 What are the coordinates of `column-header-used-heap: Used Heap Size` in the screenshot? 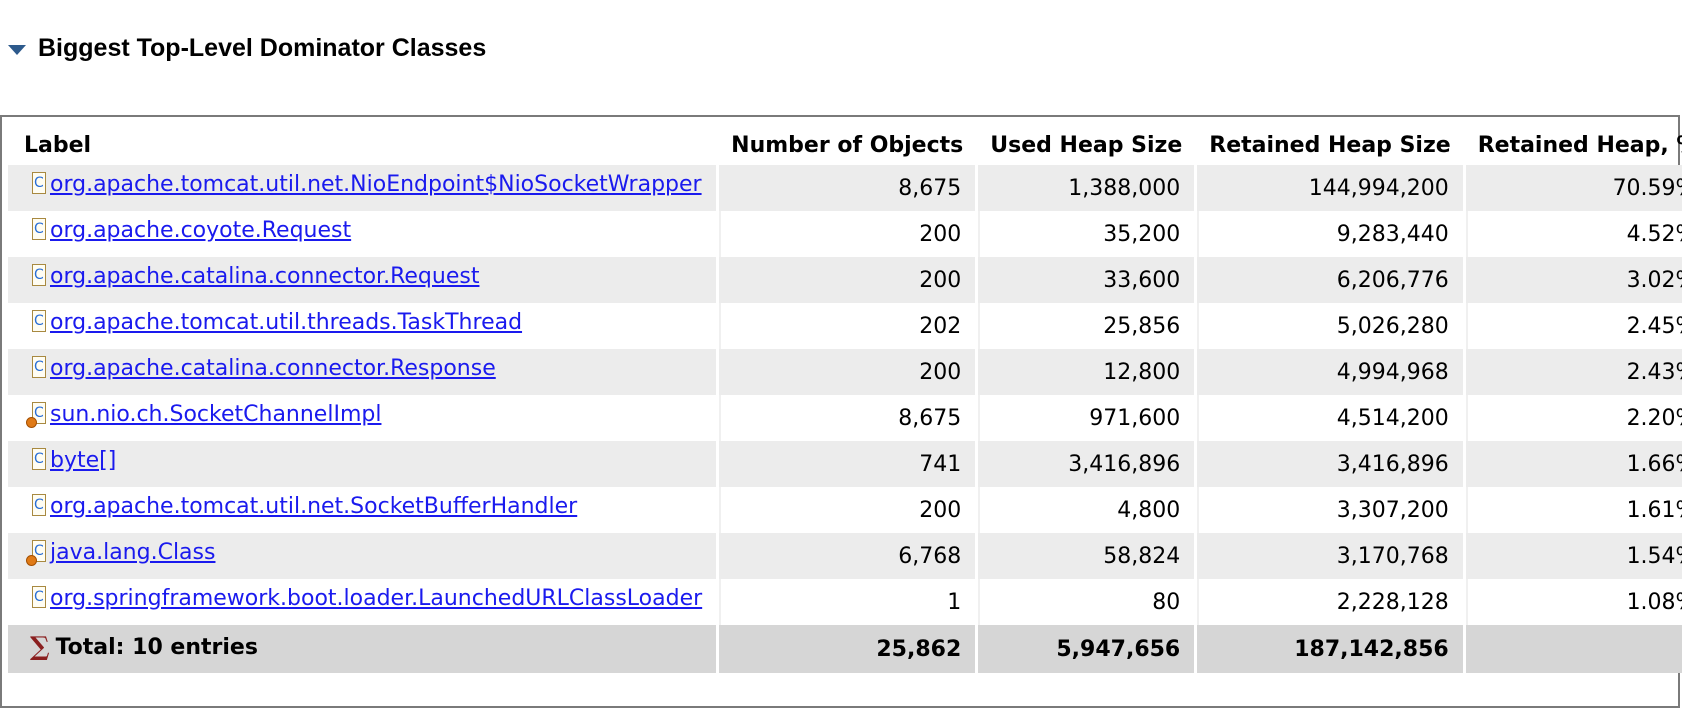 It's located at (1086, 145).